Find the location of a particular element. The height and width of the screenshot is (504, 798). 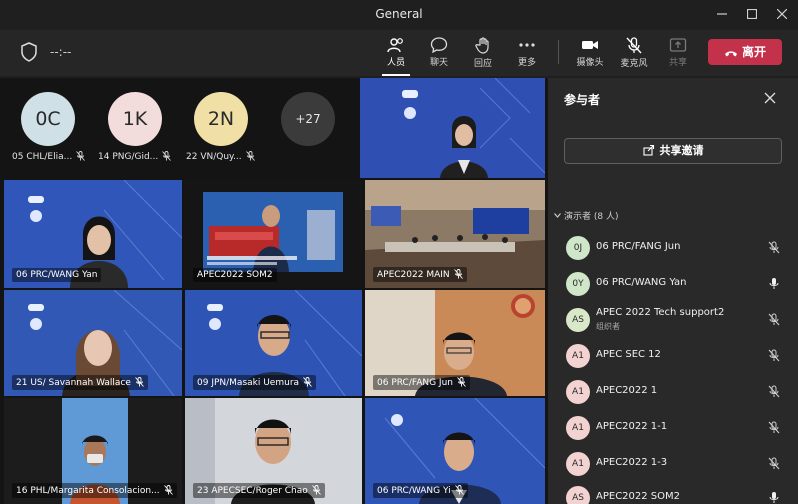

title-bar: General is located at coordinates (399, 15).